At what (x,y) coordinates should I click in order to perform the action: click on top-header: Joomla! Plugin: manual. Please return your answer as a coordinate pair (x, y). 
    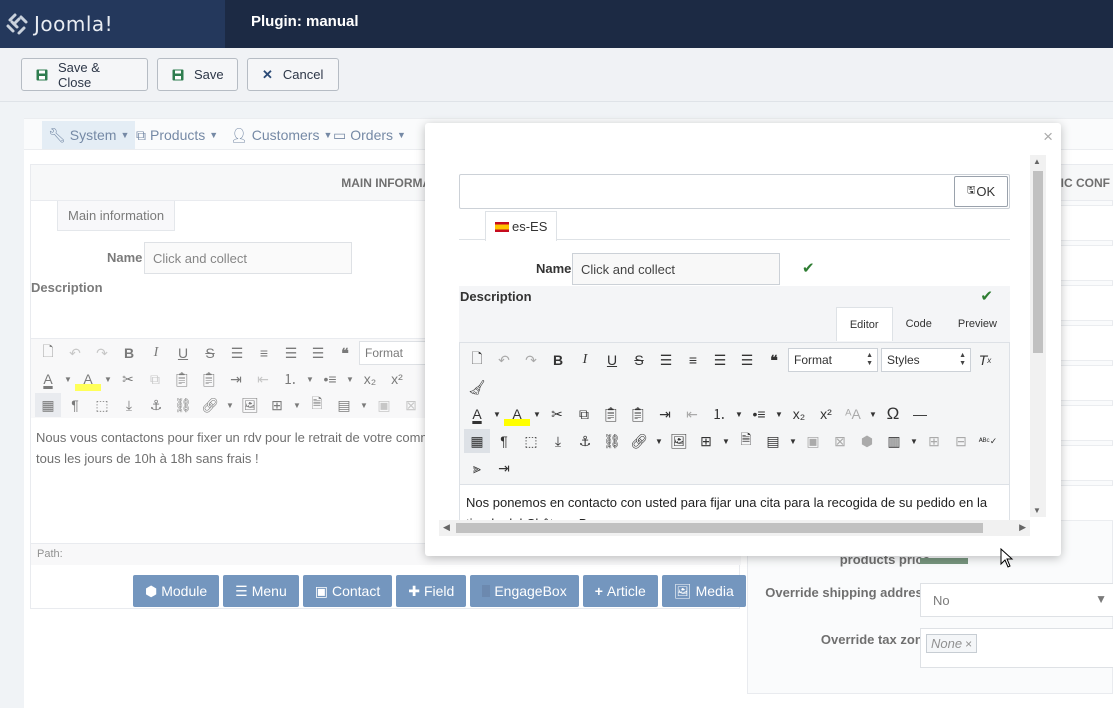
    Looking at the image, I should click on (556, 24).